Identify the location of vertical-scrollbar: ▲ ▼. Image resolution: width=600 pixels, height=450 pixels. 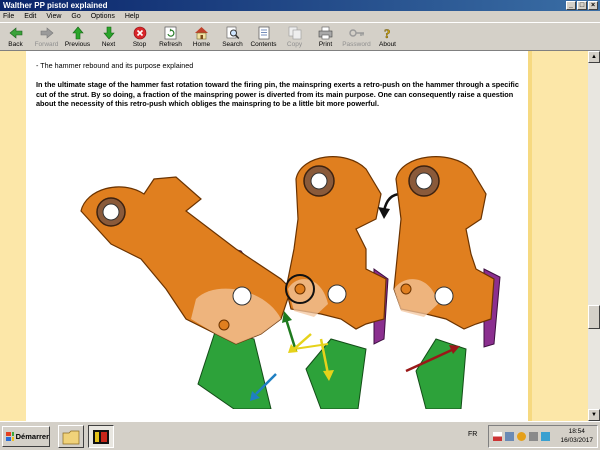
(594, 236).